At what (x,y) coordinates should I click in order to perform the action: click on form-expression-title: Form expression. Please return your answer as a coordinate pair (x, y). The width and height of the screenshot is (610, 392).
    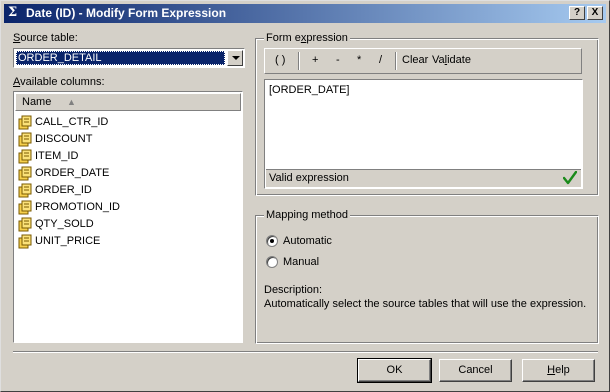
    Looking at the image, I should click on (307, 38).